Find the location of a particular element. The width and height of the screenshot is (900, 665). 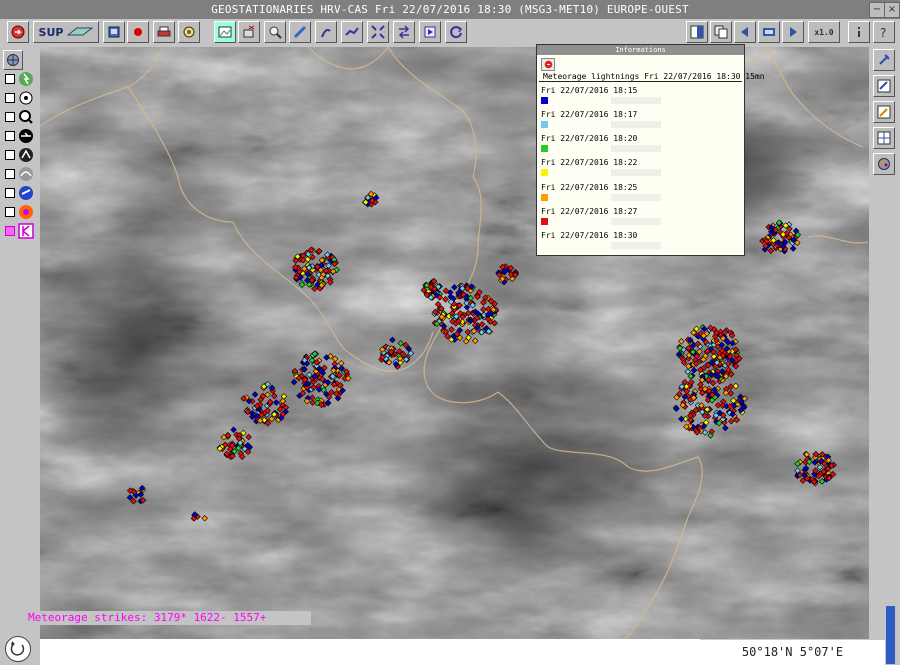

info-icon is located at coordinates (859, 32).